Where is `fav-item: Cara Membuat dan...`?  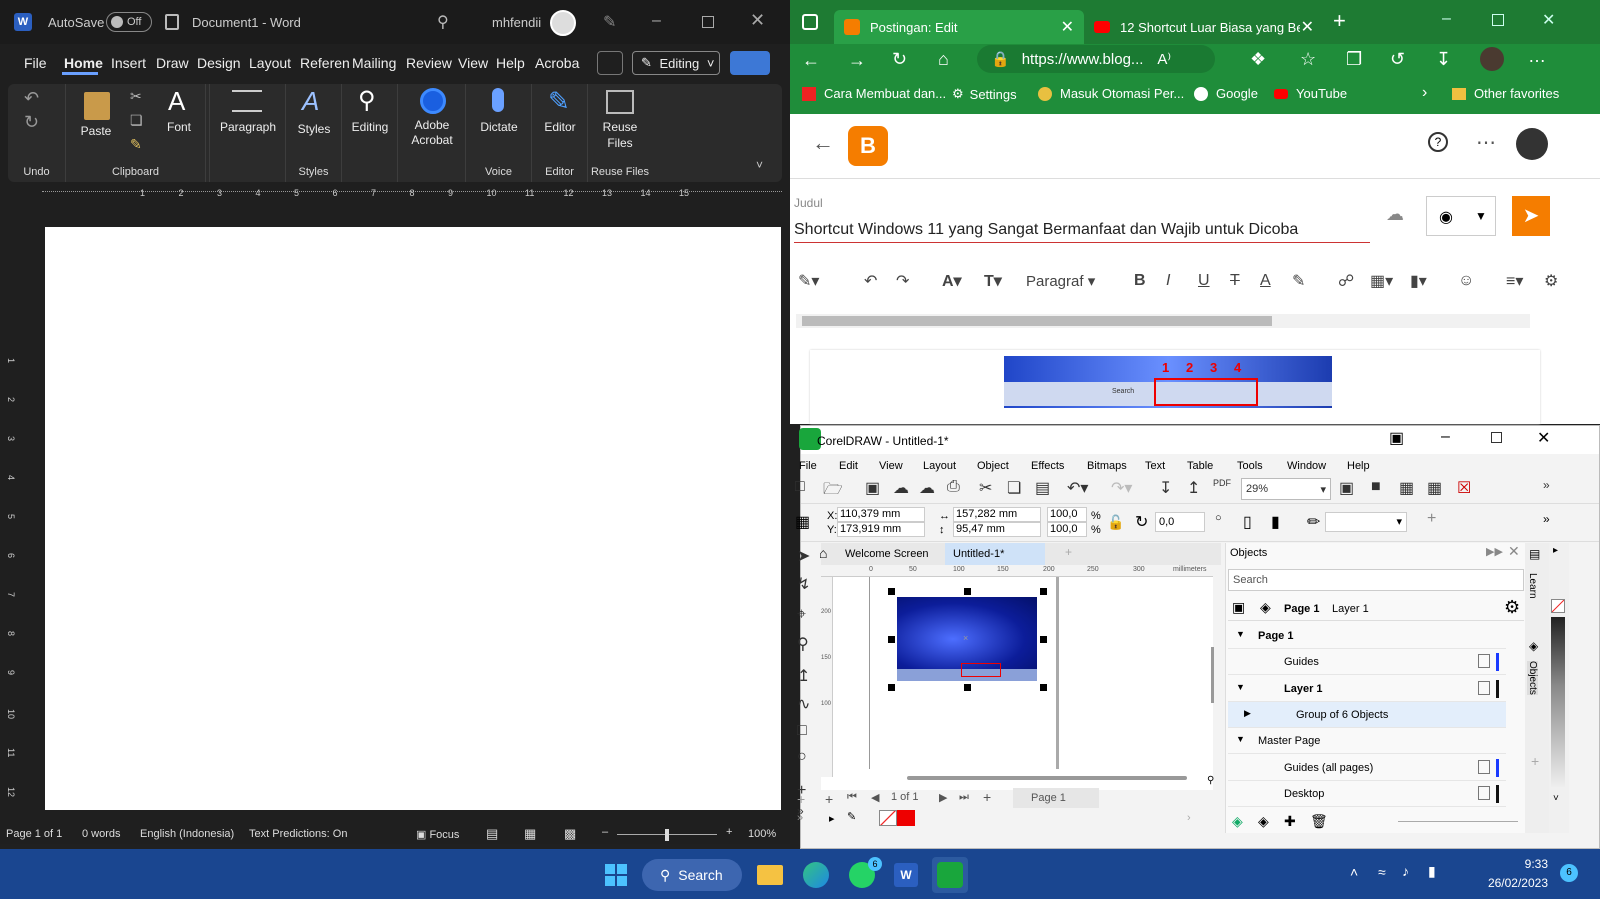 fav-item: Cara Membuat dan... is located at coordinates (874, 93).